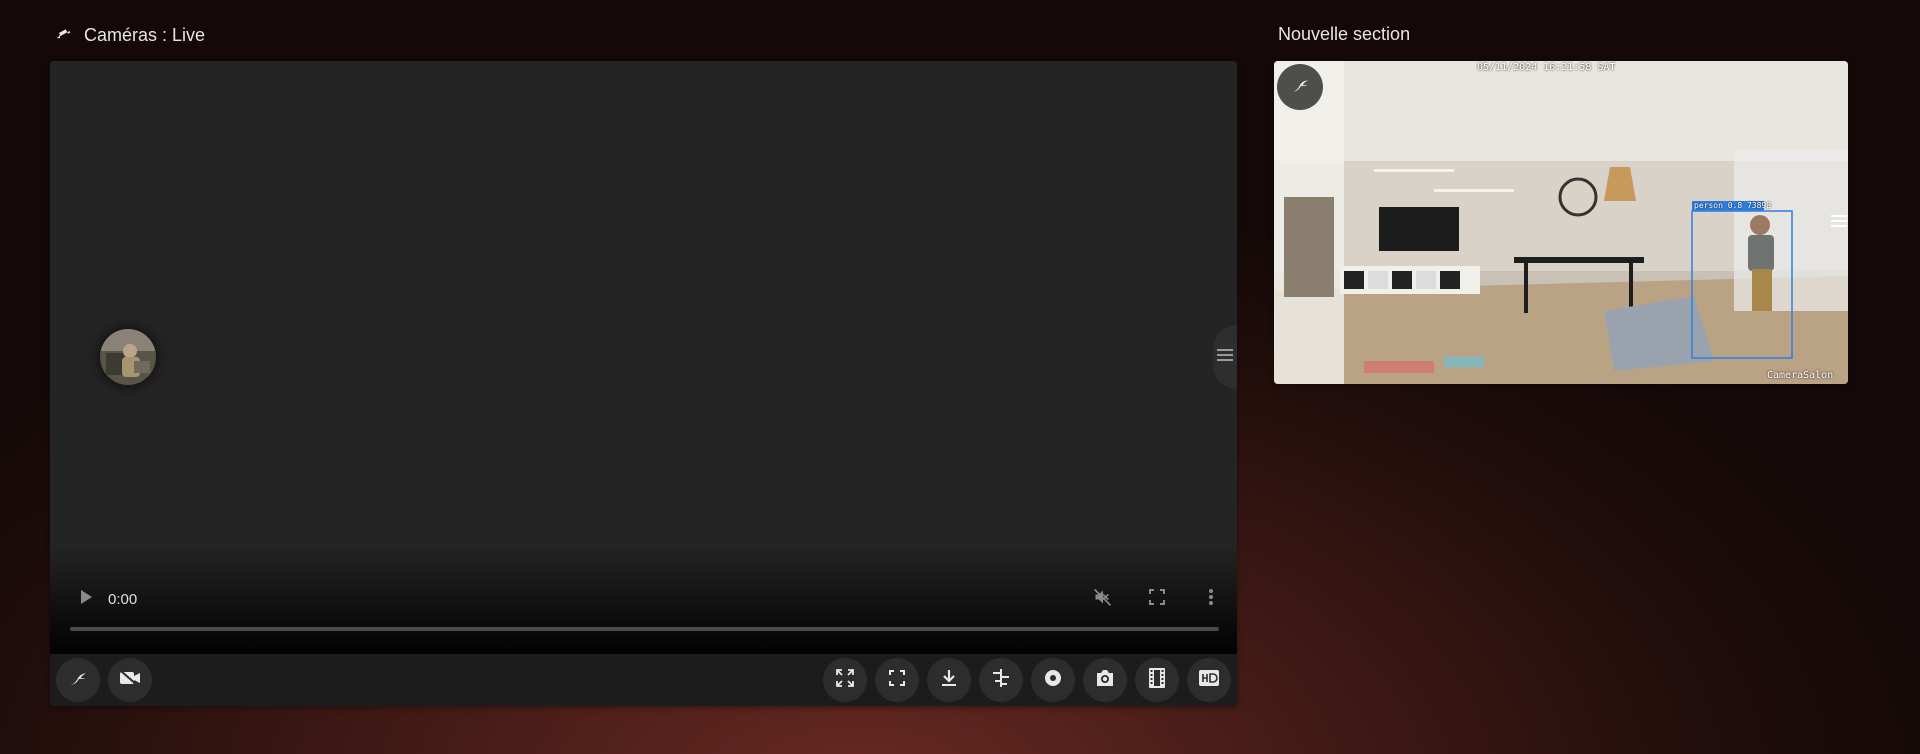  I want to click on camera-select-button, so click(130, 680).